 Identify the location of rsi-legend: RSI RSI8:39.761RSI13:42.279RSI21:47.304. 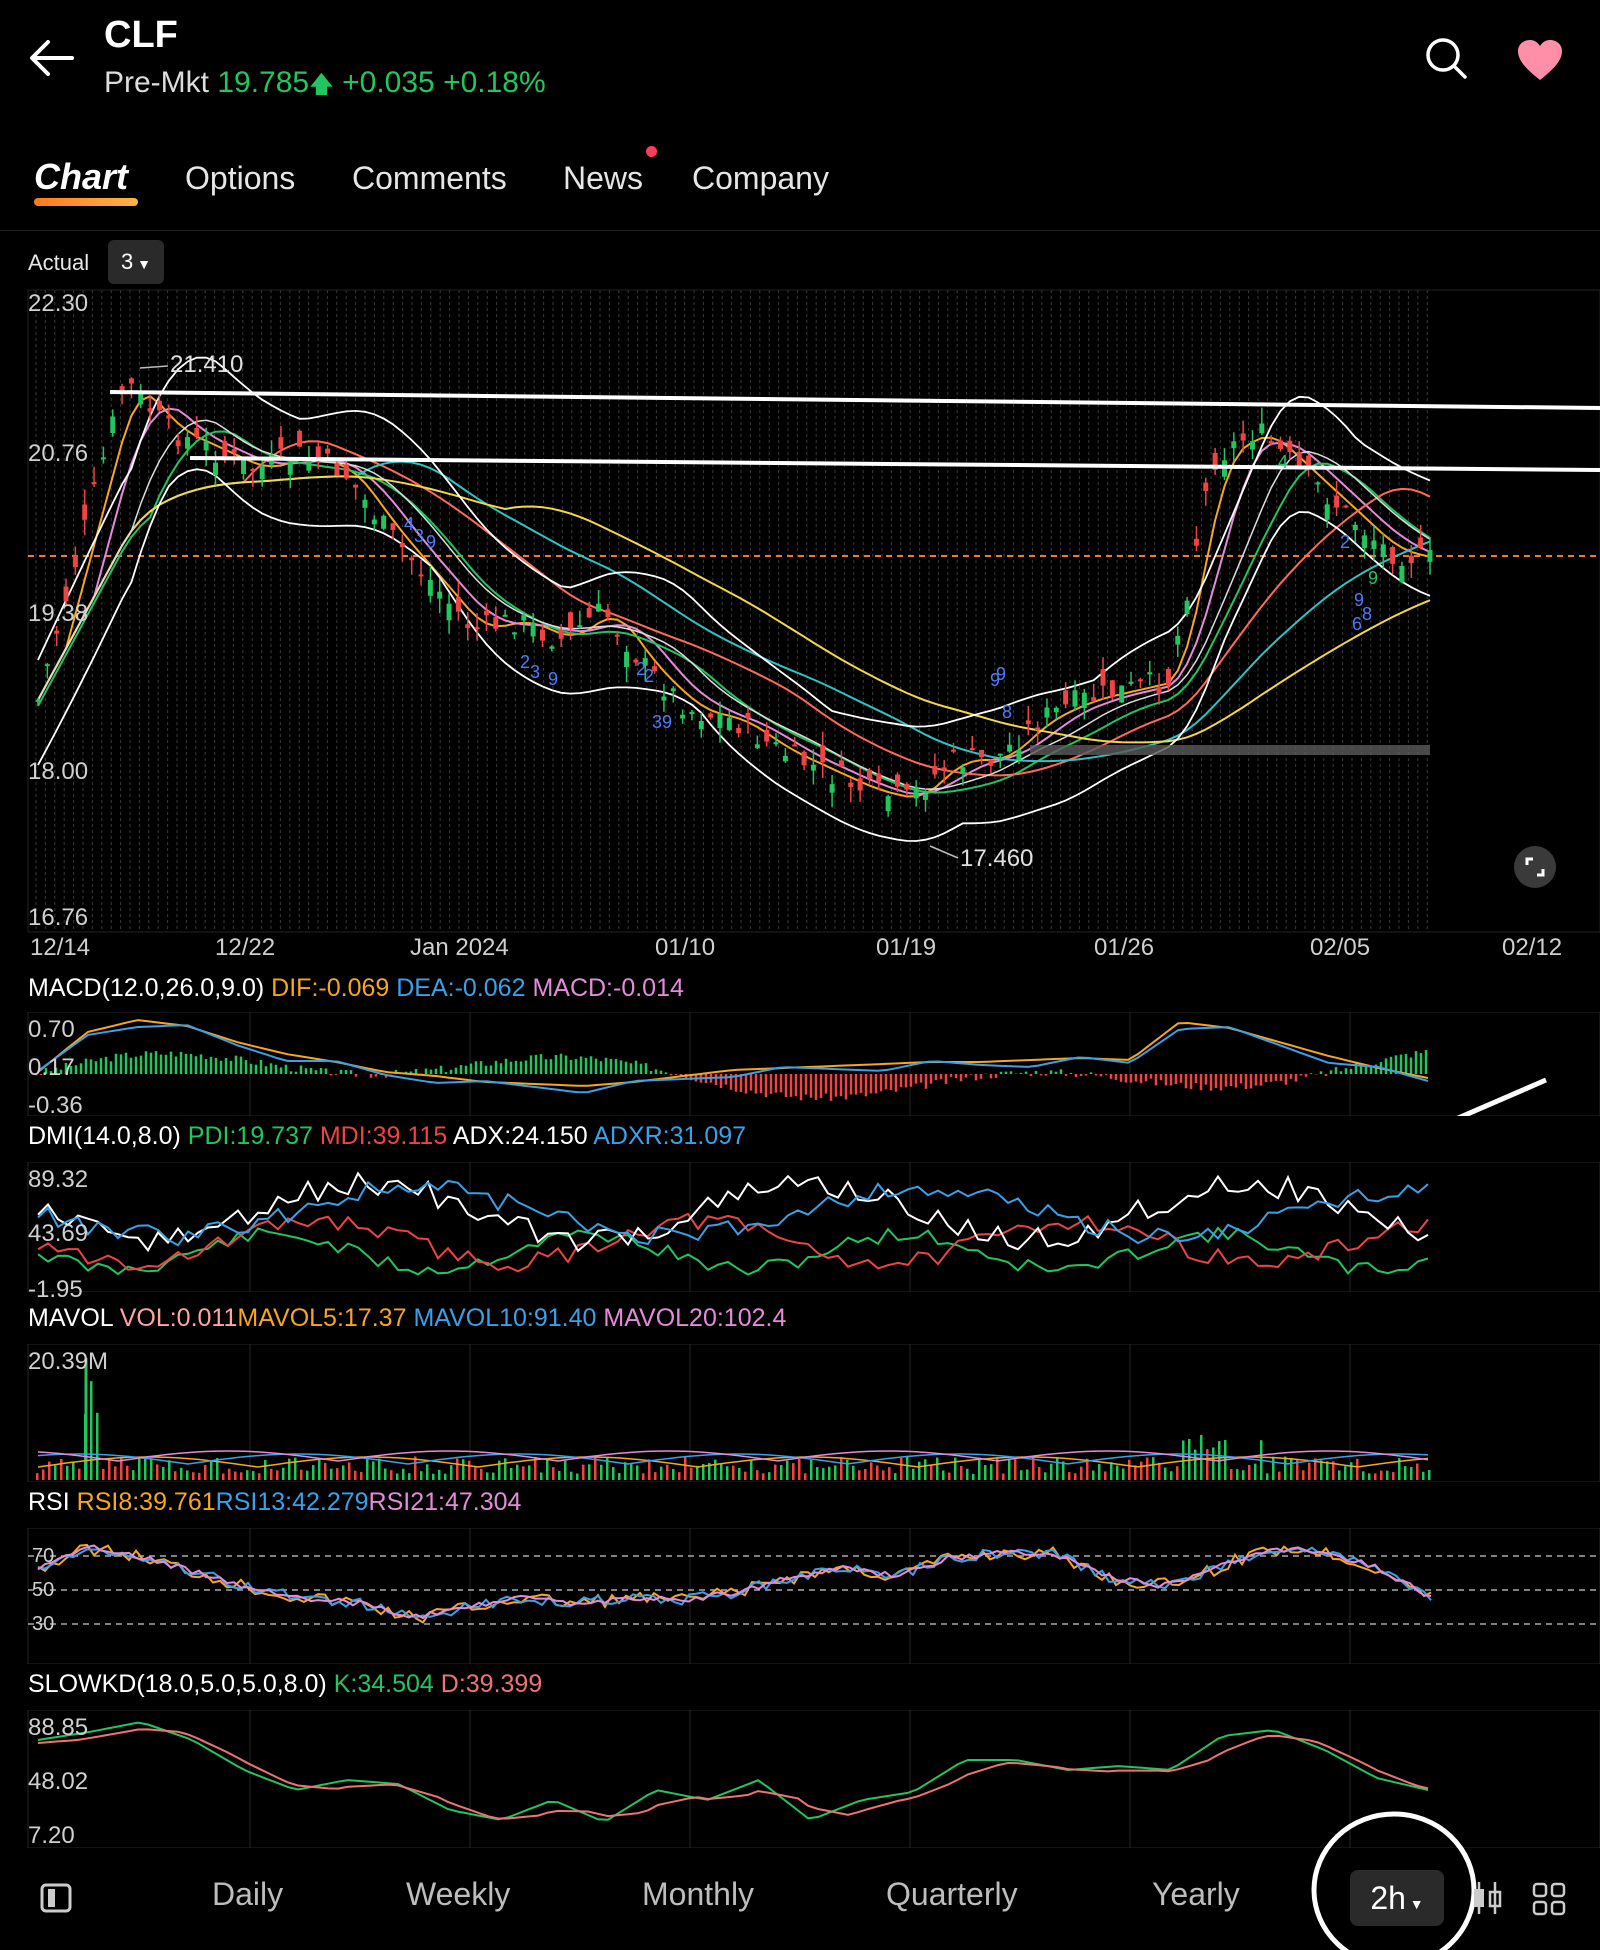
(274, 1502).